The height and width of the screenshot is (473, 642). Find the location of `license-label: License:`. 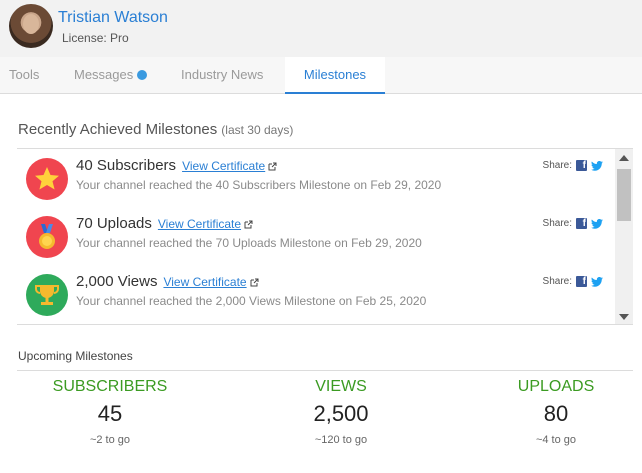

license-label: License: is located at coordinates (84, 38).